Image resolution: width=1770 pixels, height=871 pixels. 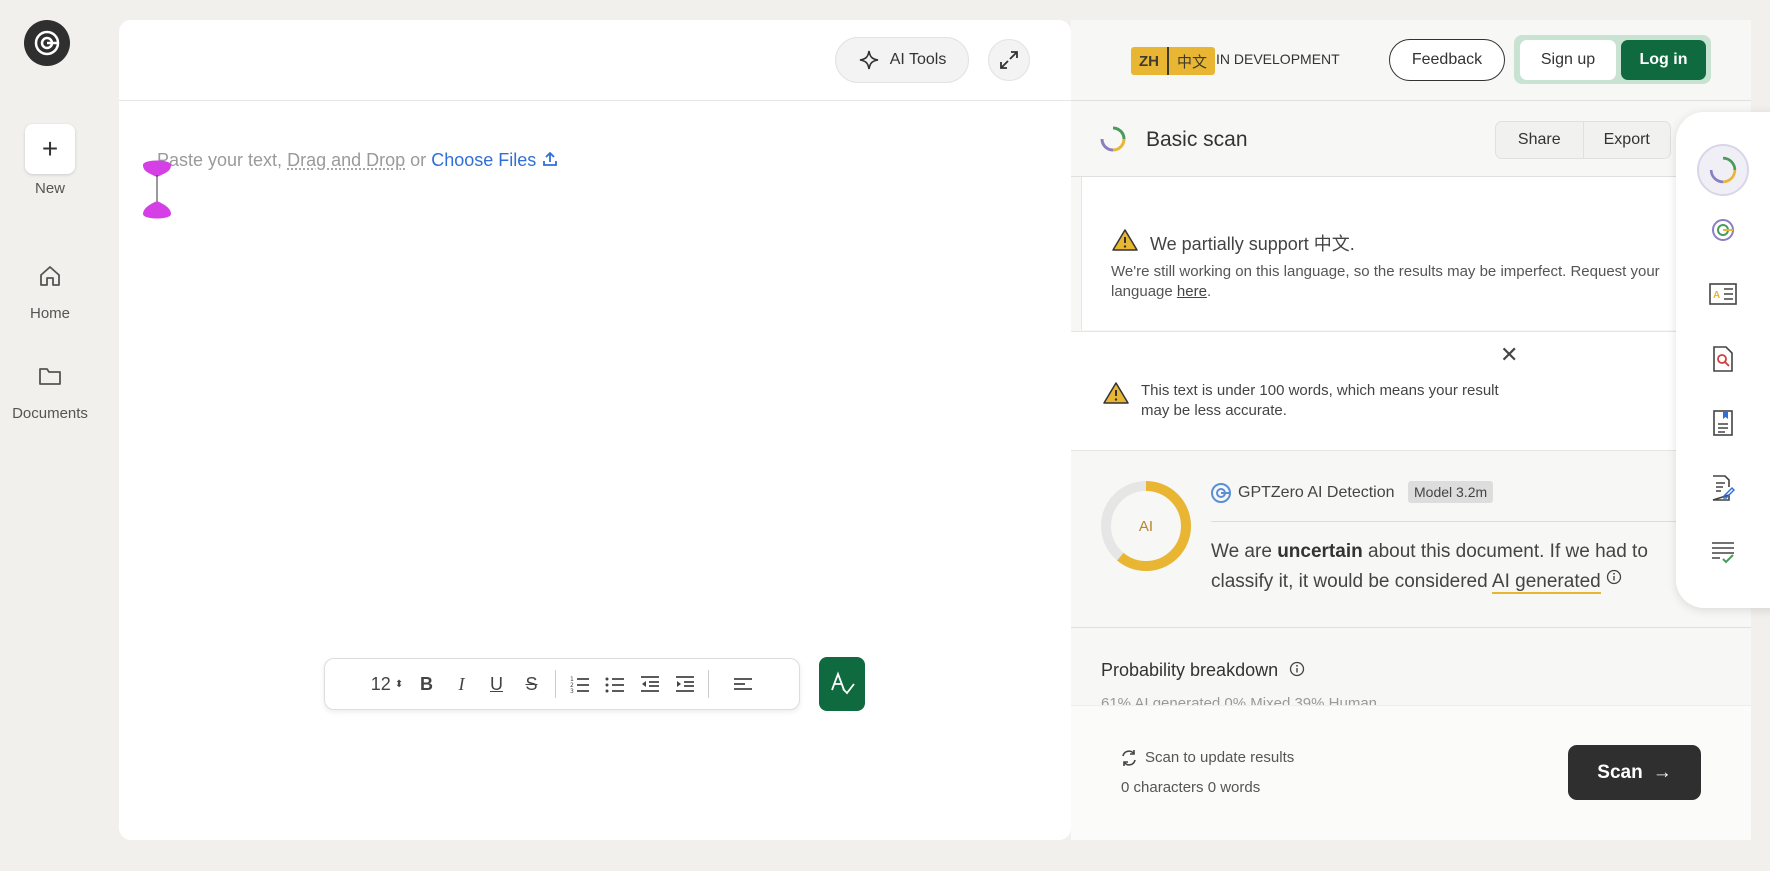 What do you see at coordinates (50, 276) in the screenshot?
I see `home-icon` at bounding box center [50, 276].